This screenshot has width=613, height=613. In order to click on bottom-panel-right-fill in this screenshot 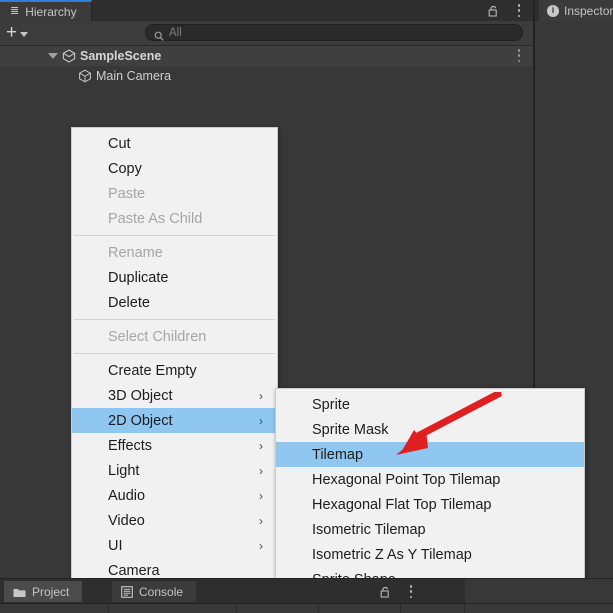, I will do `click(539, 591)`.